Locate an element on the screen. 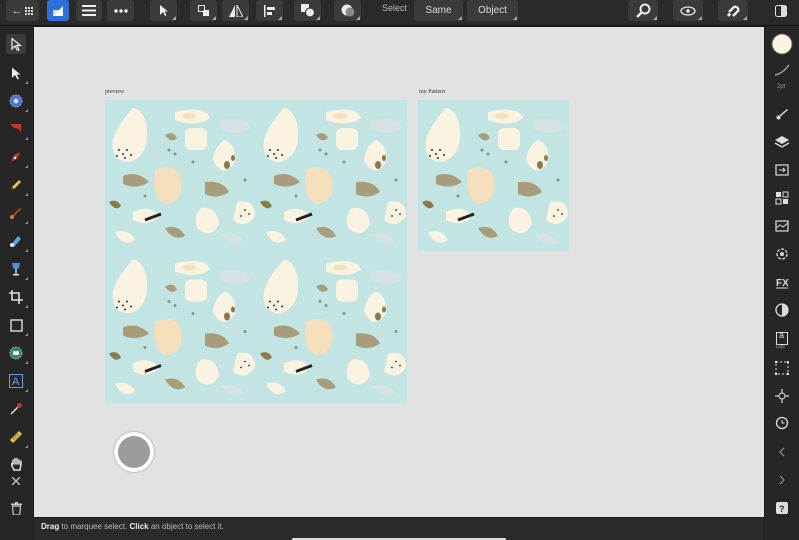  tools-panel: A is located at coordinates (16, 283).